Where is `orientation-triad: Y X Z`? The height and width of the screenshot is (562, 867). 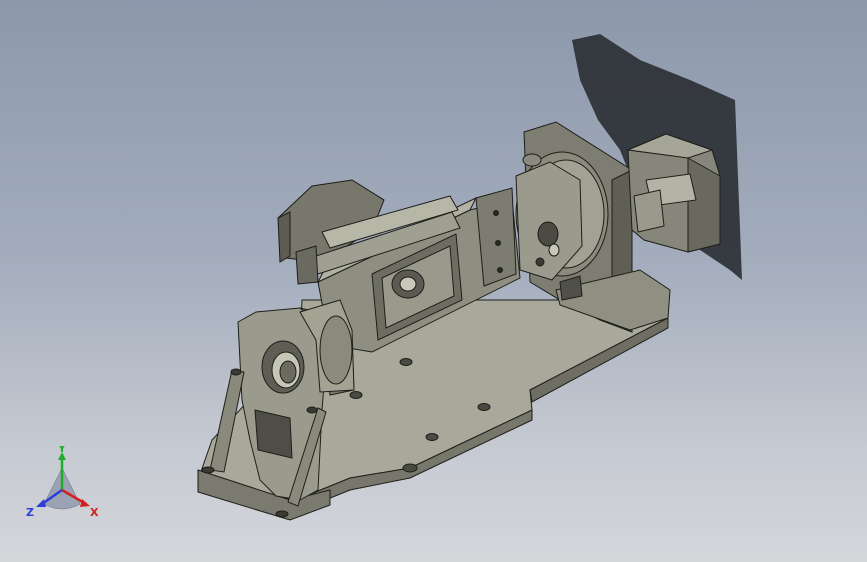
orientation-triad: Y X Z is located at coordinates (67, 486).